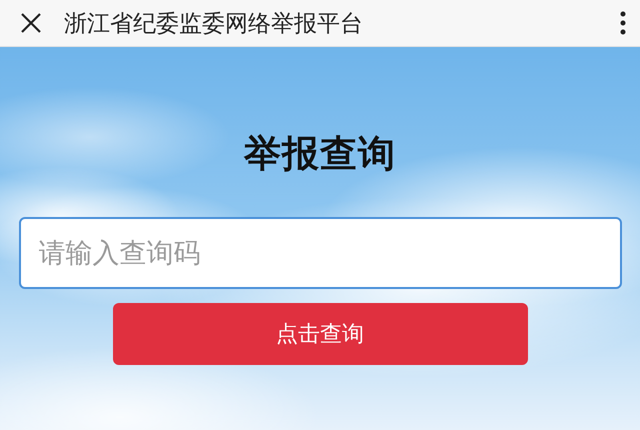 The height and width of the screenshot is (430, 640). Describe the element at coordinates (623, 23) in the screenshot. I see `menu-icon` at that location.